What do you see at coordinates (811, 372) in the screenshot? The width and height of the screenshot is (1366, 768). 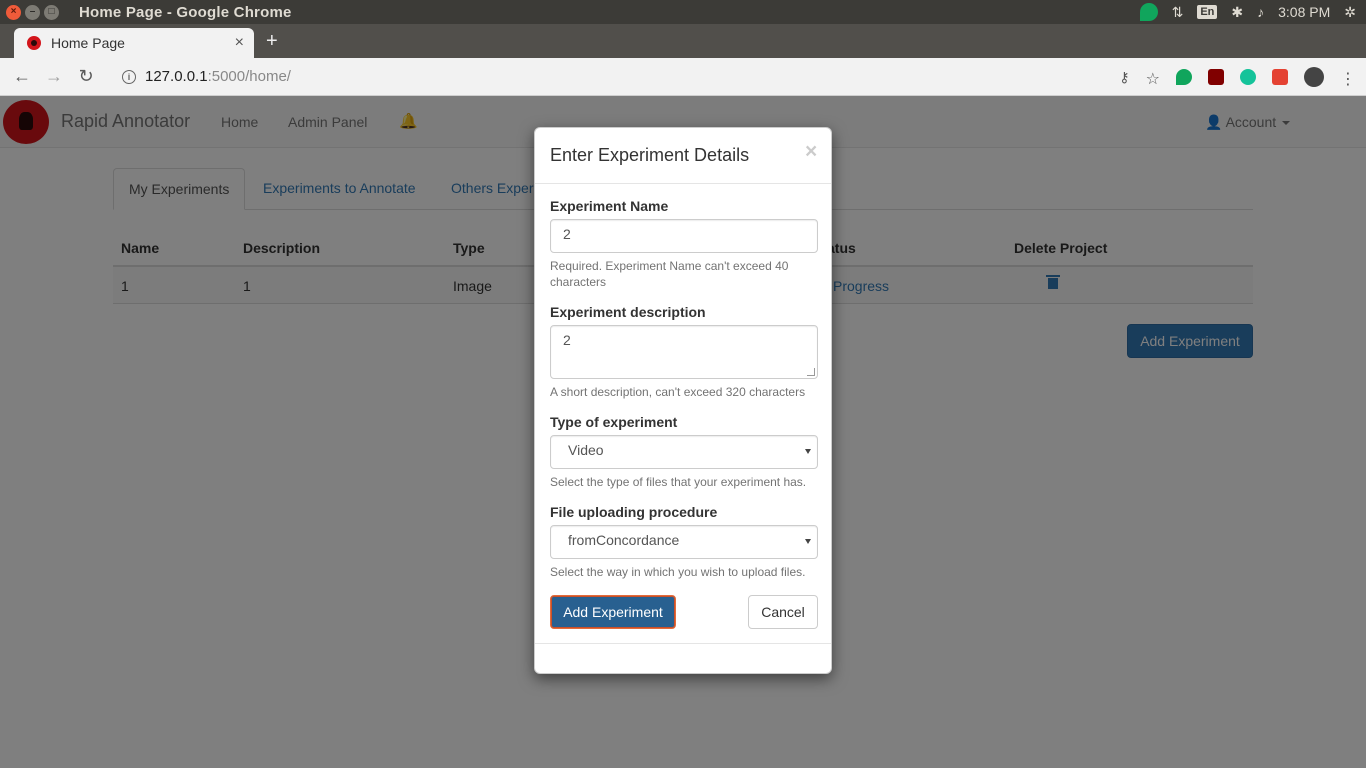 I see `resize-grip-icon` at bounding box center [811, 372].